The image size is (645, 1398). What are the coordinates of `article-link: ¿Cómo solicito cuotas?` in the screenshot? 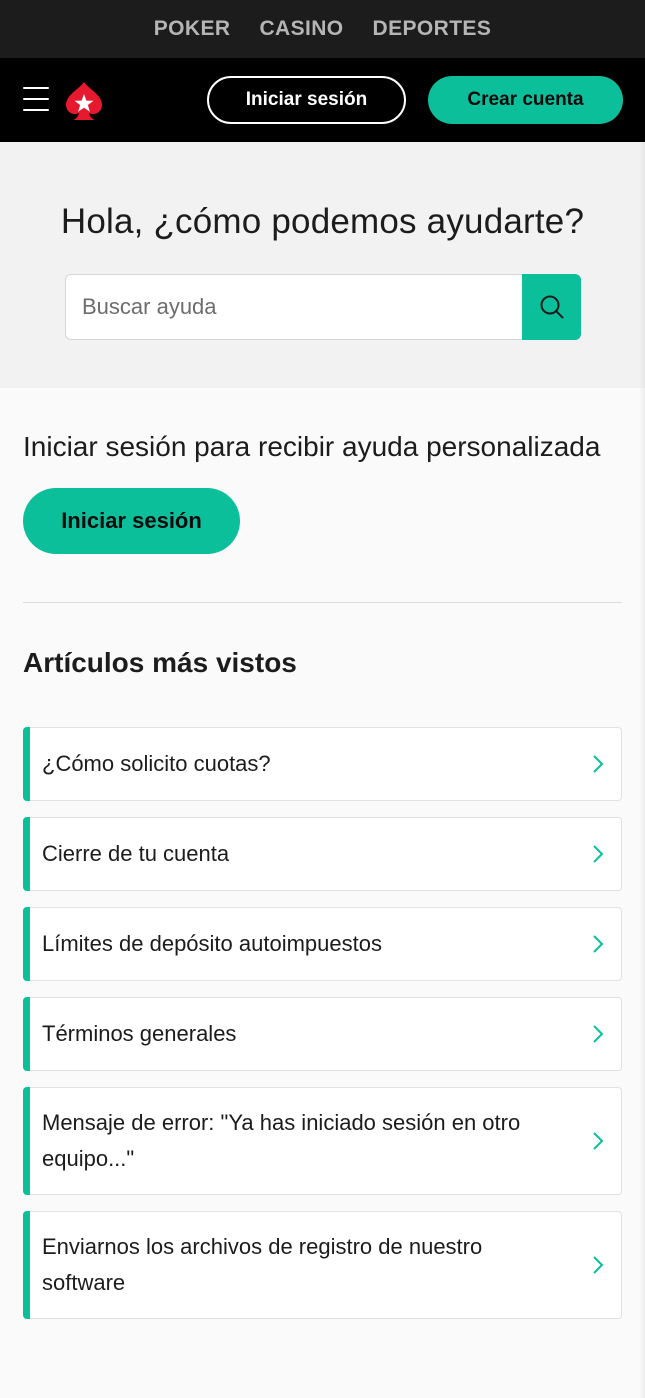 It's located at (322, 764).